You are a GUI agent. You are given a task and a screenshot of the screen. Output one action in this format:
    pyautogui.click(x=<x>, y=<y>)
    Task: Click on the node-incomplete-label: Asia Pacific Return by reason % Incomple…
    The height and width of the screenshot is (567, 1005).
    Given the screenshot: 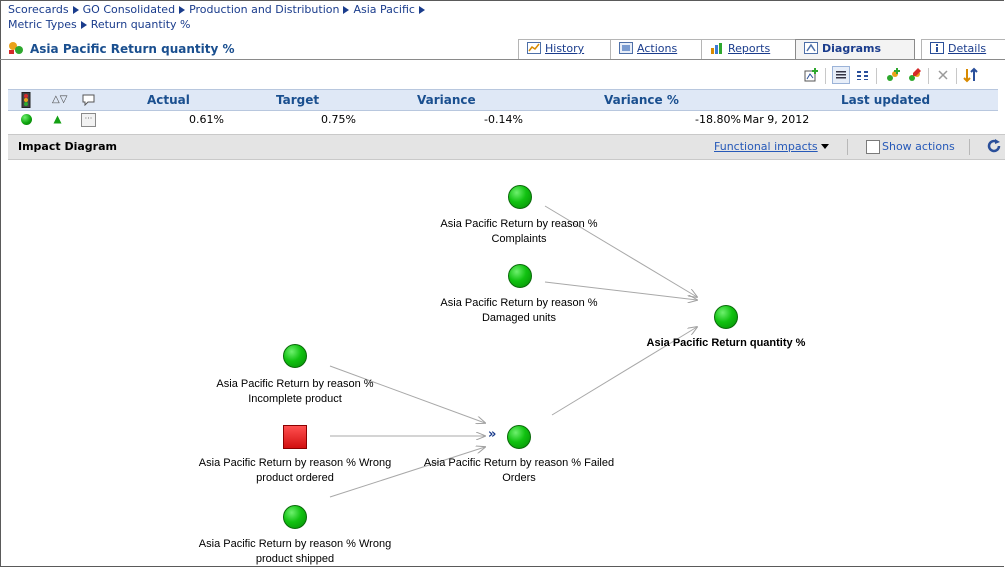 What is the action you would take?
    pyautogui.click(x=294, y=392)
    